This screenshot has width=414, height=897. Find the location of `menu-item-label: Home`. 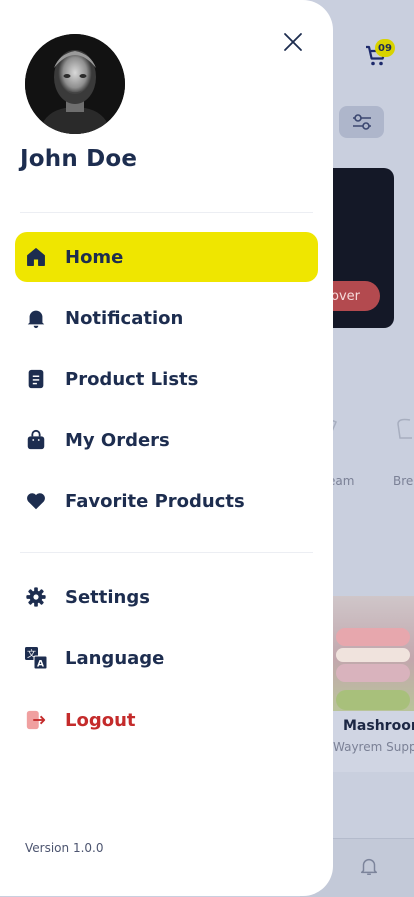

menu-item-label: Home is located at coordinates (94, 257).